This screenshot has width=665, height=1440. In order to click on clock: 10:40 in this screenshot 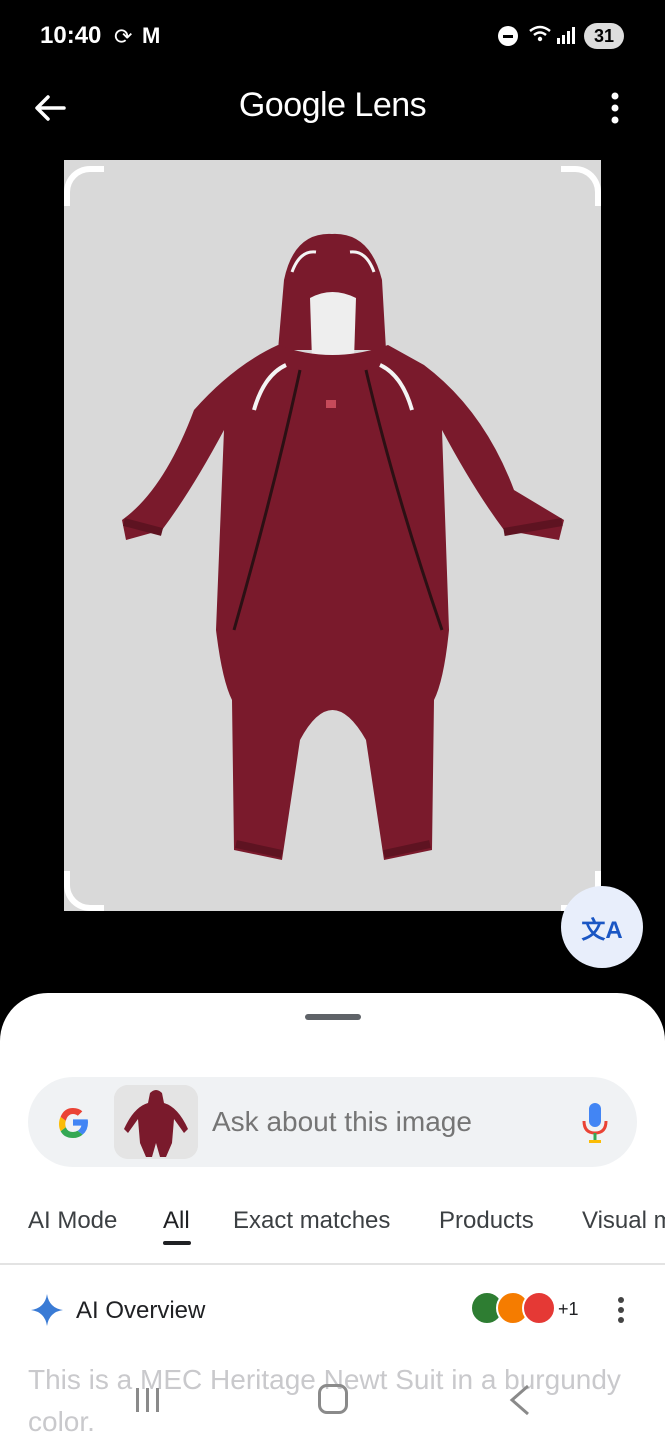, I will do `click(71, 35)`.